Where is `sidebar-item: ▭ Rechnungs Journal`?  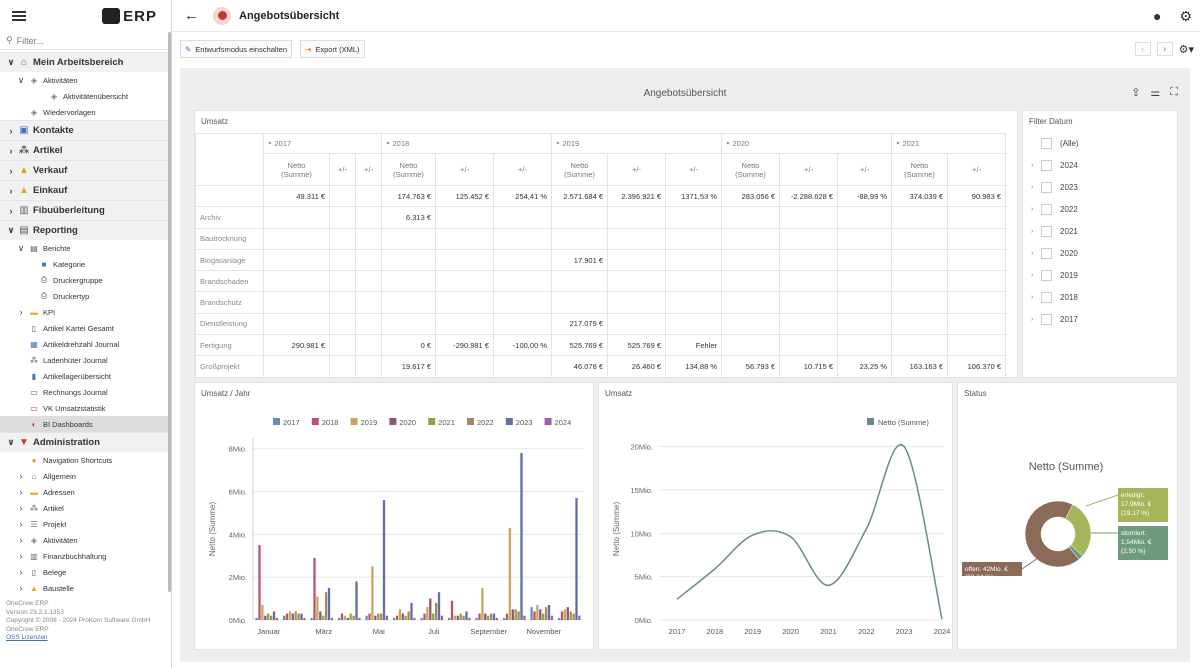
sidebar-item: ▭ Rechnungs Journal is located at coordinates (85, 392).